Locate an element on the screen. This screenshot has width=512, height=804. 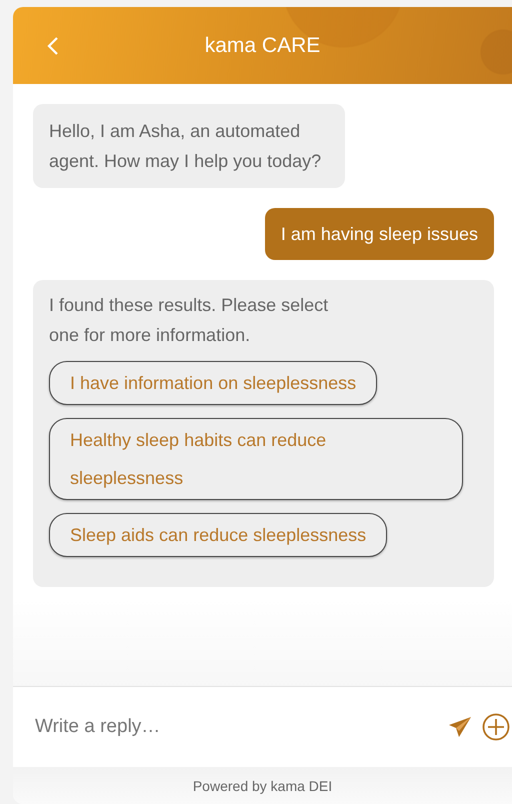
option-button: Healthy sleep habits can reduce sleeplessness is located at coordinates (256, 459).